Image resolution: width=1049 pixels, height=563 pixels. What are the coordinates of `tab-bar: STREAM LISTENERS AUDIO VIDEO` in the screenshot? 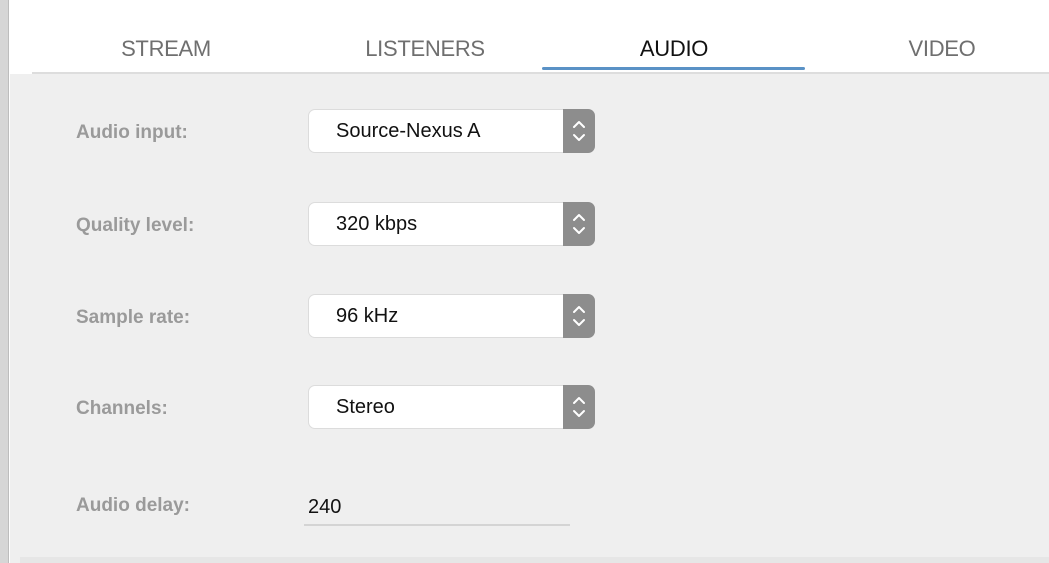 It's located at (529, 37).